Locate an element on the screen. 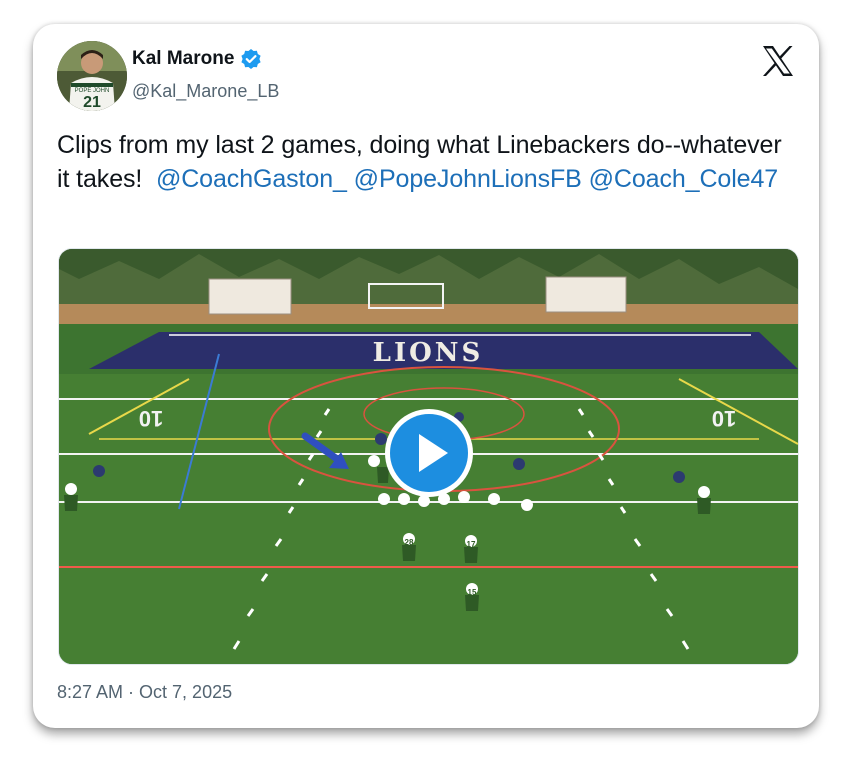 This screenshot has height=771, width=854. avatar-image: POPE JOHN 21 is located at coordinates (92, 76).